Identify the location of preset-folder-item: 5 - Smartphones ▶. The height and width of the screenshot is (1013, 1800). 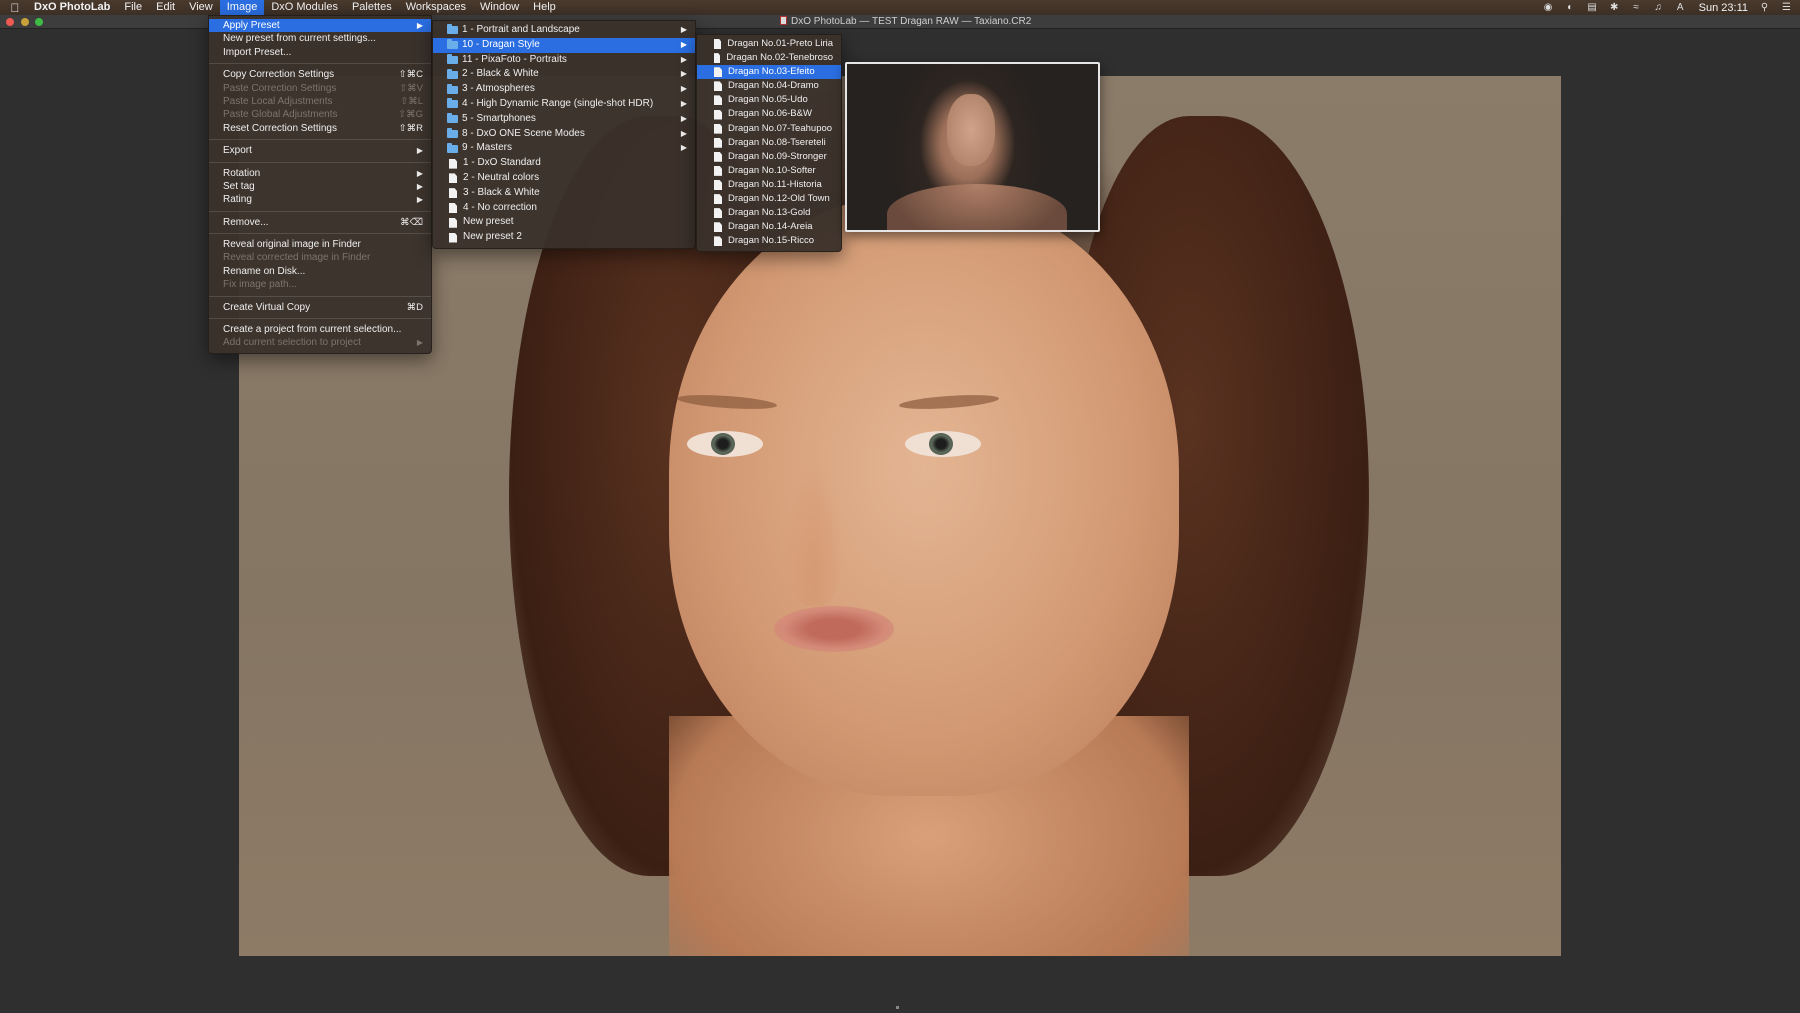
(564, 119).